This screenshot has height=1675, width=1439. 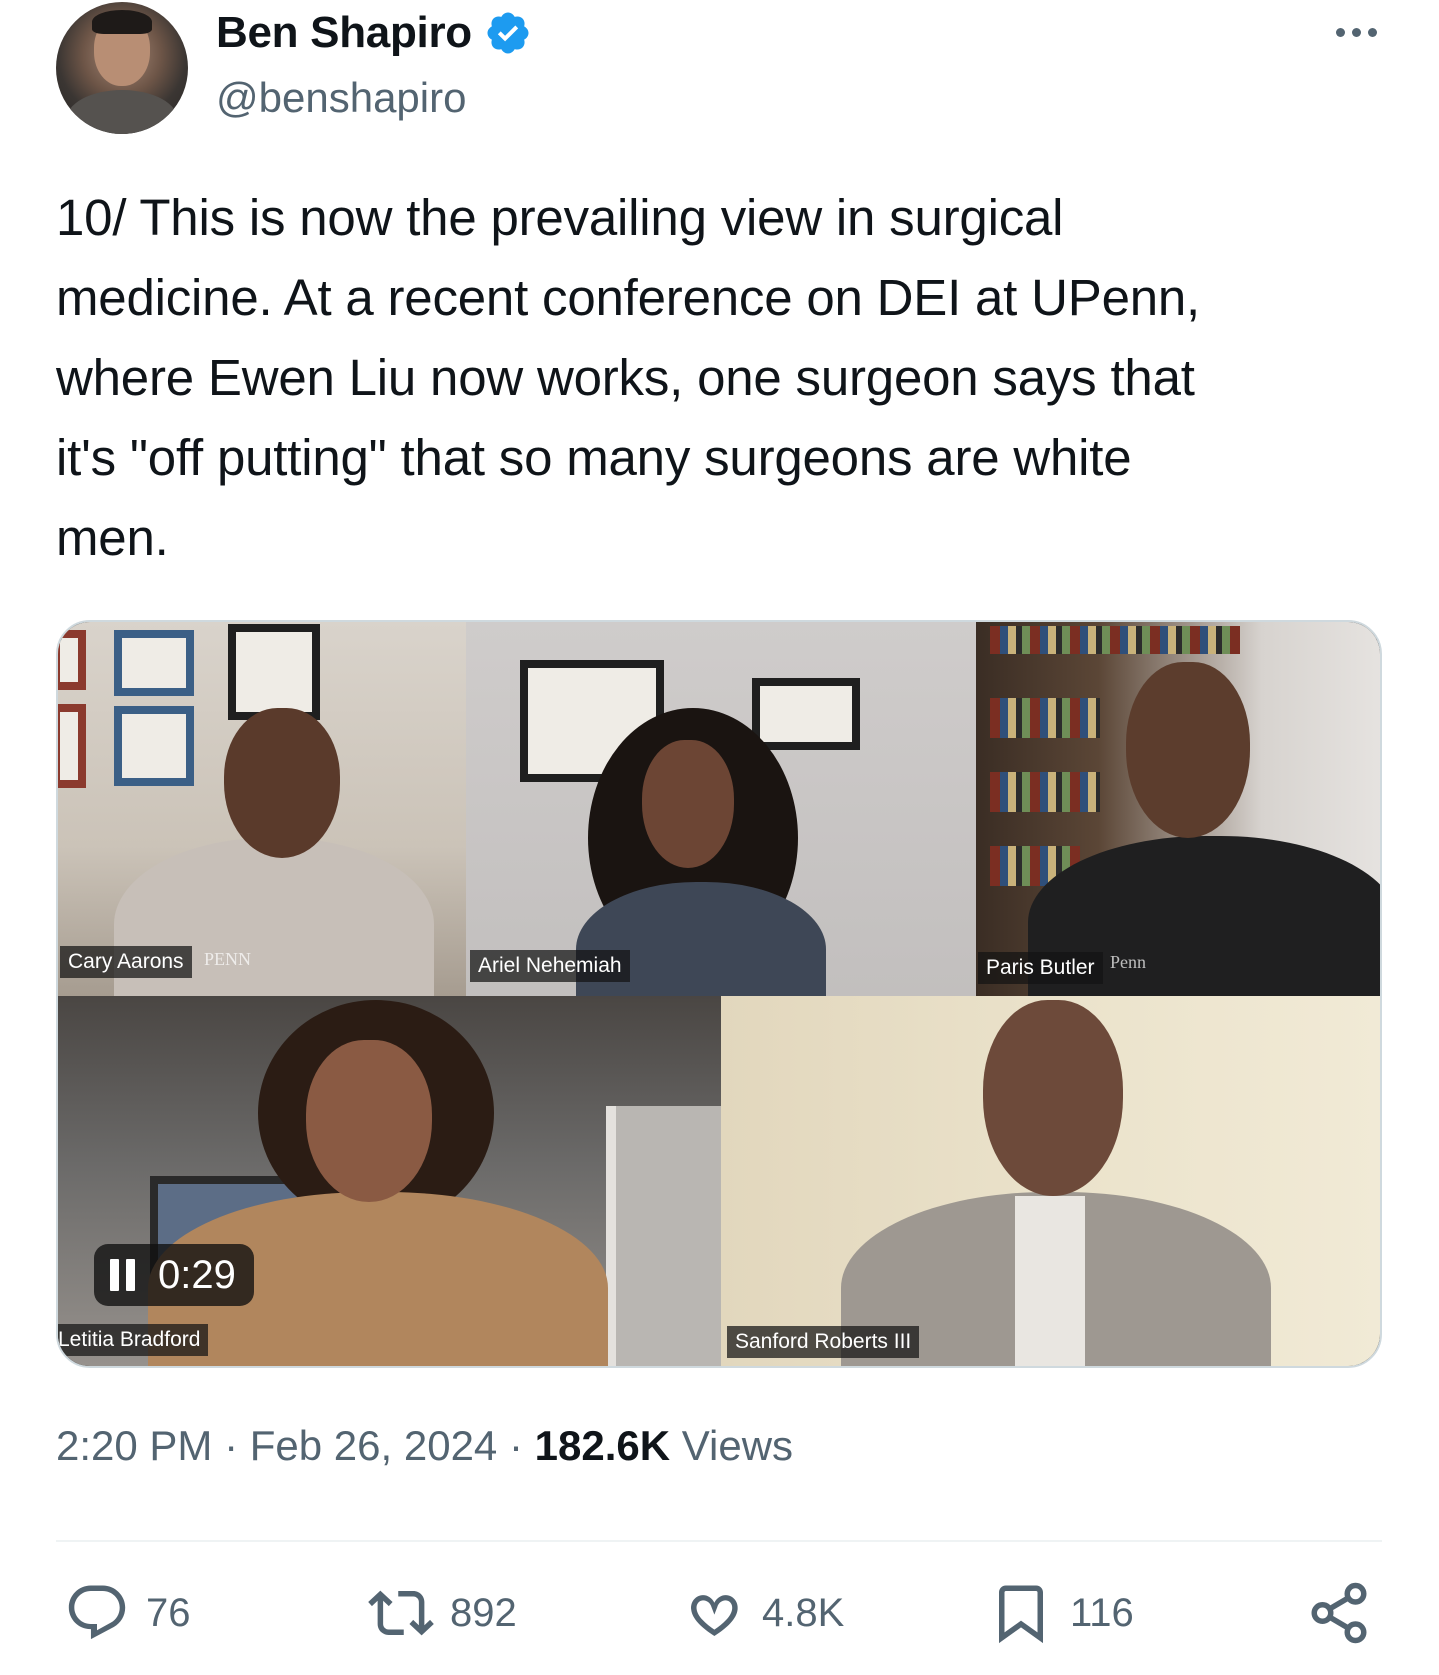 What do you see at coordinates (803, 1612) in the screenshot?
I see `like-count: 4.8K` at bounding box center [803, 1612].